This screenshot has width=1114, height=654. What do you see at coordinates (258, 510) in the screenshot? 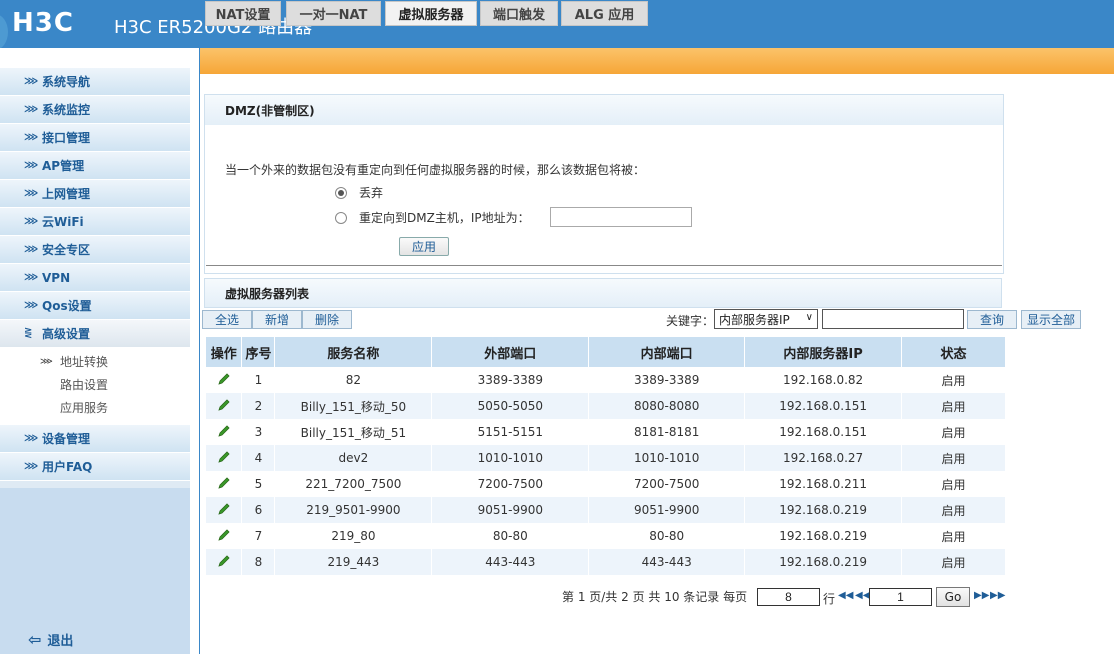
I see `cell: 6` at bounding box center [258, 510].